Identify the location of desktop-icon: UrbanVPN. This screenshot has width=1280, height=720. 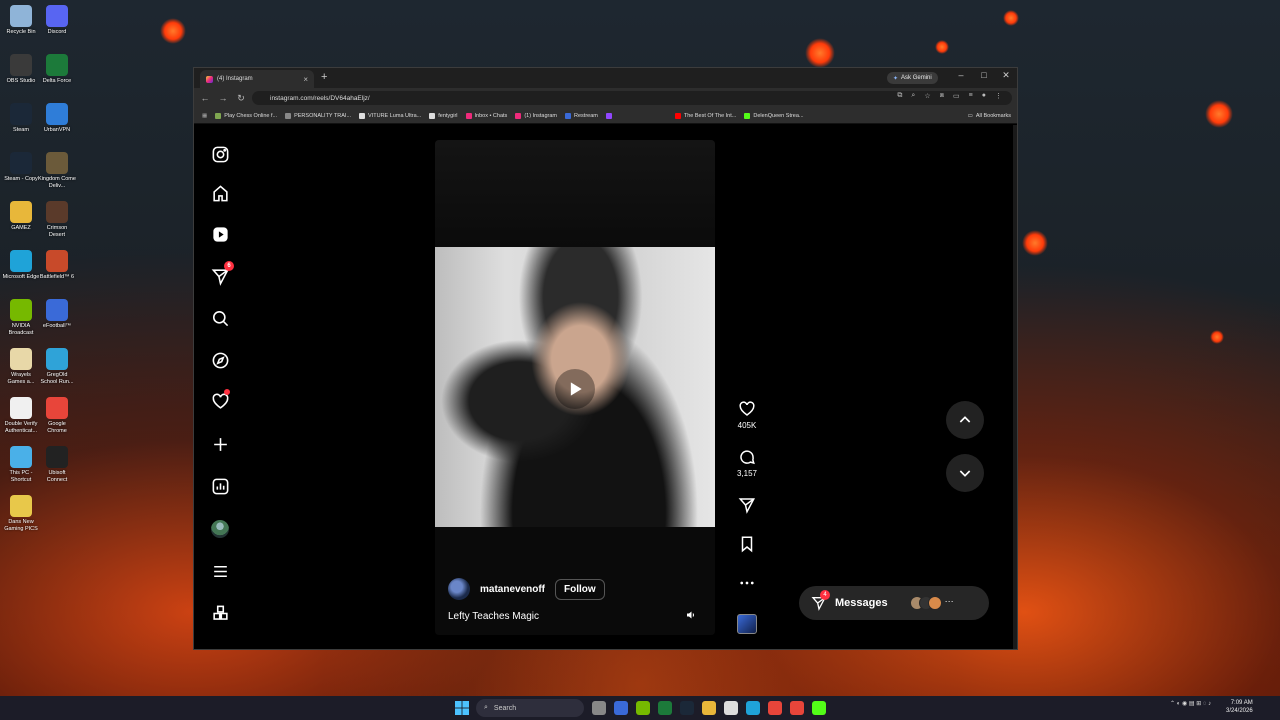
(57, 118).